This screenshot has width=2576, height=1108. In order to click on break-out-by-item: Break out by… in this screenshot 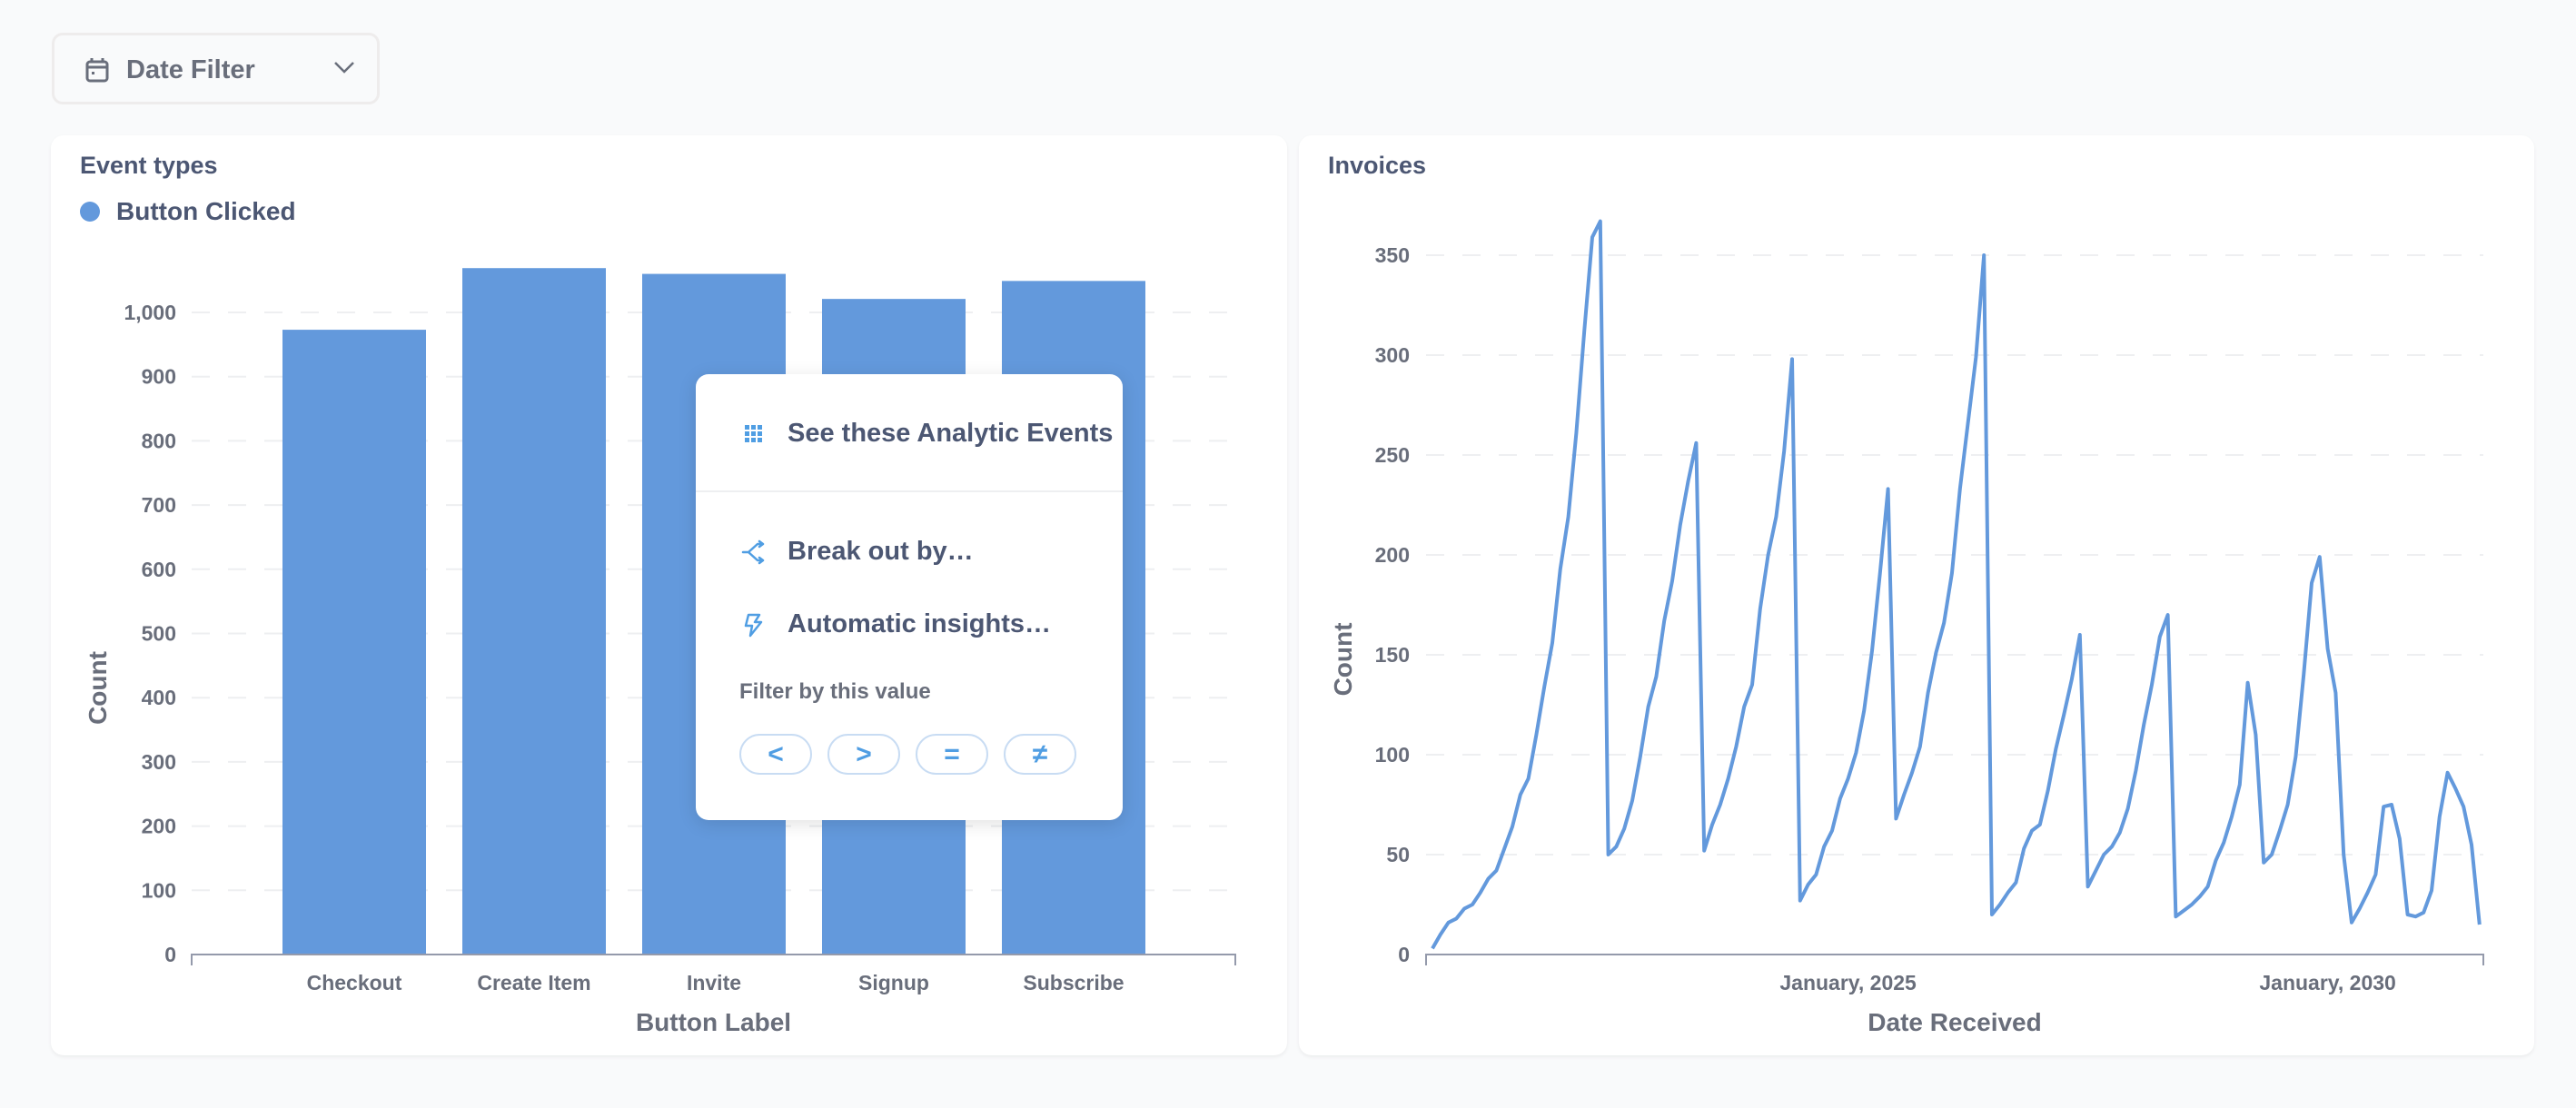, I will do `click(909, 552)`.